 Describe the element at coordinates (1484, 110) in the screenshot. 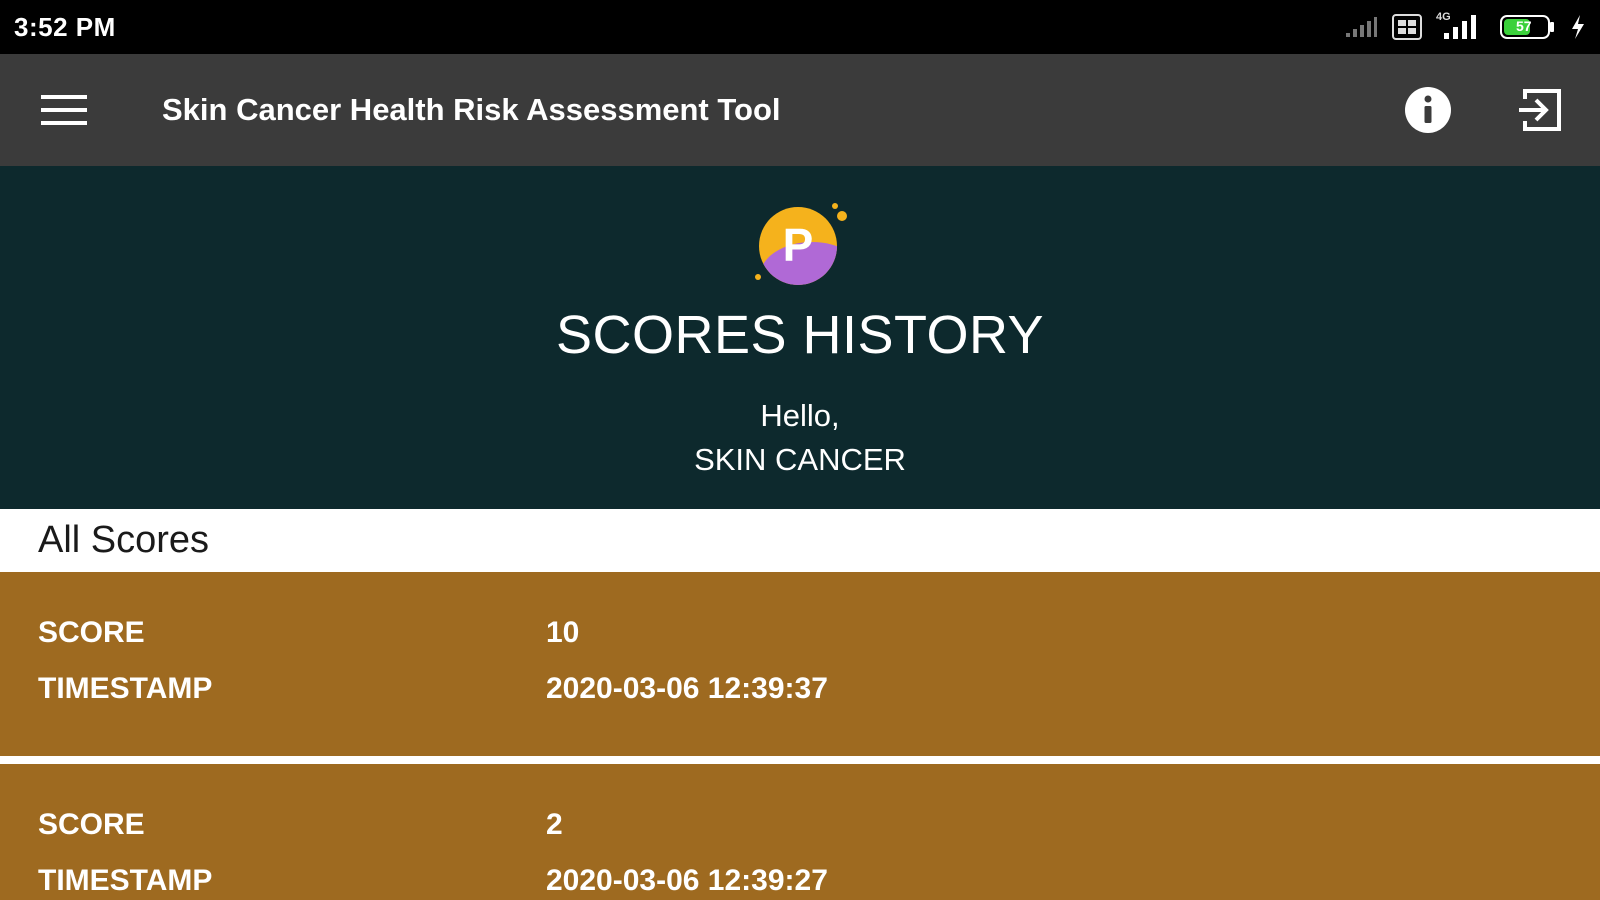

I see `app-bar-actions` at that location.